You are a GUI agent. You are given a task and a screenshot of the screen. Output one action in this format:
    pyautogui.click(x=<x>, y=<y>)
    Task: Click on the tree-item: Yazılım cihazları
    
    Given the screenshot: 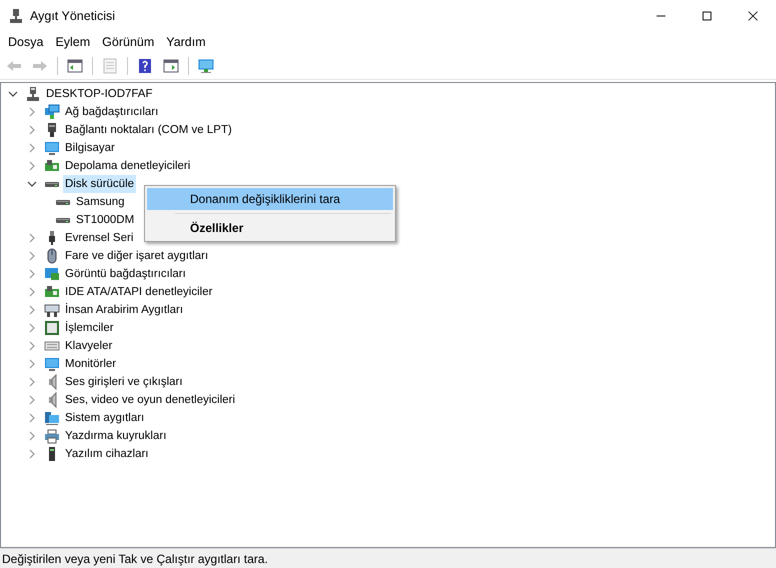 What is the action you would take?
    pyautogui.click(x=107, y=454)
    